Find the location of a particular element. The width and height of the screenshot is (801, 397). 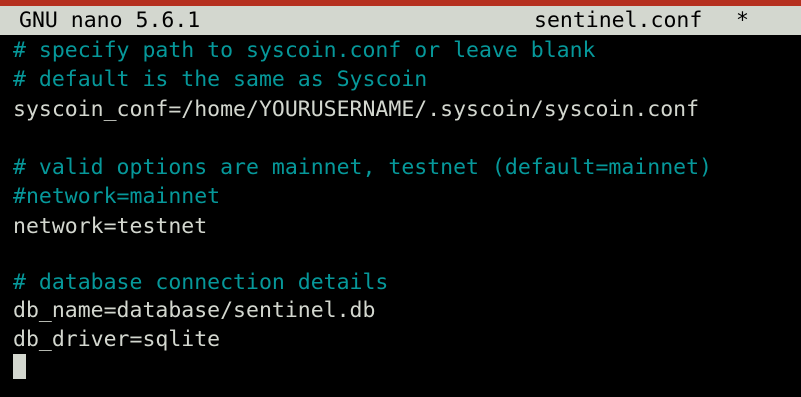

editor-line-comment: # default is the same as Syscoin is located at coordinates (220, 79).